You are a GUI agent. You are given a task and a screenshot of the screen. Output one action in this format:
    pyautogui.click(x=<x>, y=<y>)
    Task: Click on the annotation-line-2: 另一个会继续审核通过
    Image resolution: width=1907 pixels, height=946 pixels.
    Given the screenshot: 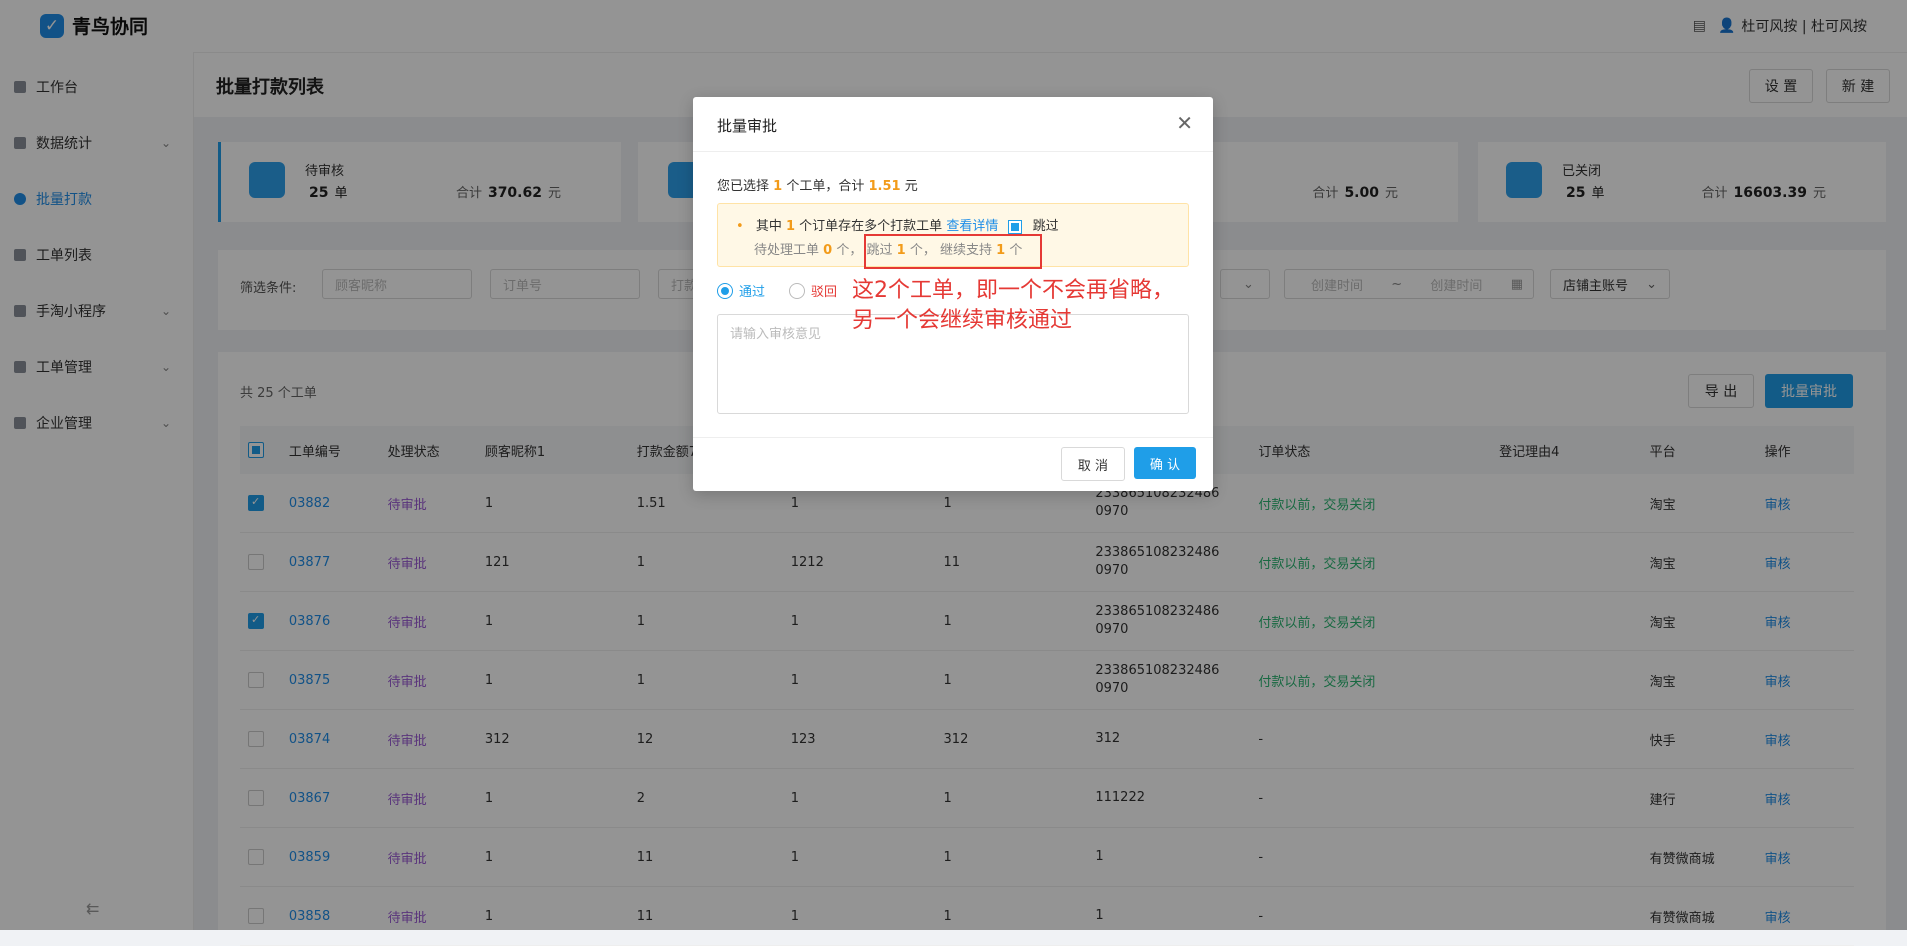 What is the action you would take?
    pyautogui.click(x=962, y=320)
    